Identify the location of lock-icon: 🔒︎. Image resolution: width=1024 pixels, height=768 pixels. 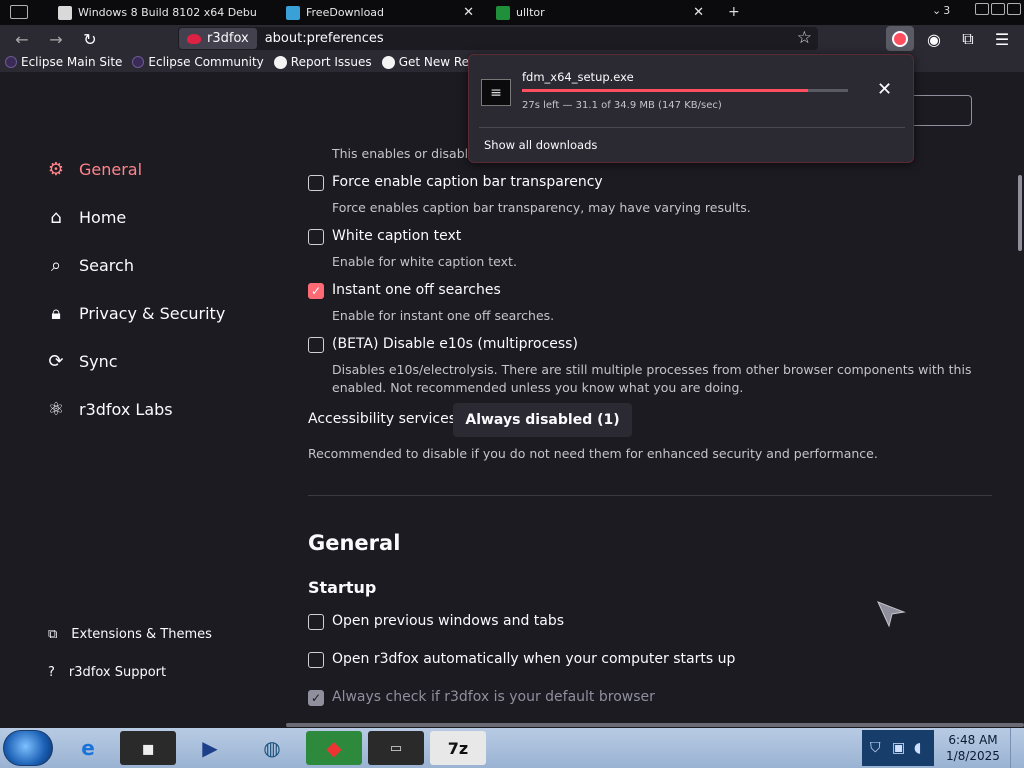
(56, 313).